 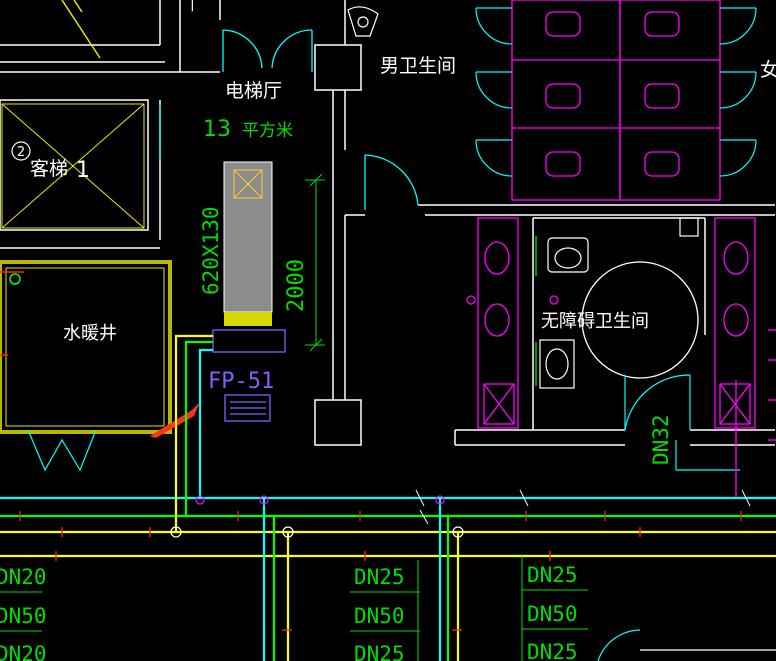 I want to click on stair-lines, so click(x=110, y=36).